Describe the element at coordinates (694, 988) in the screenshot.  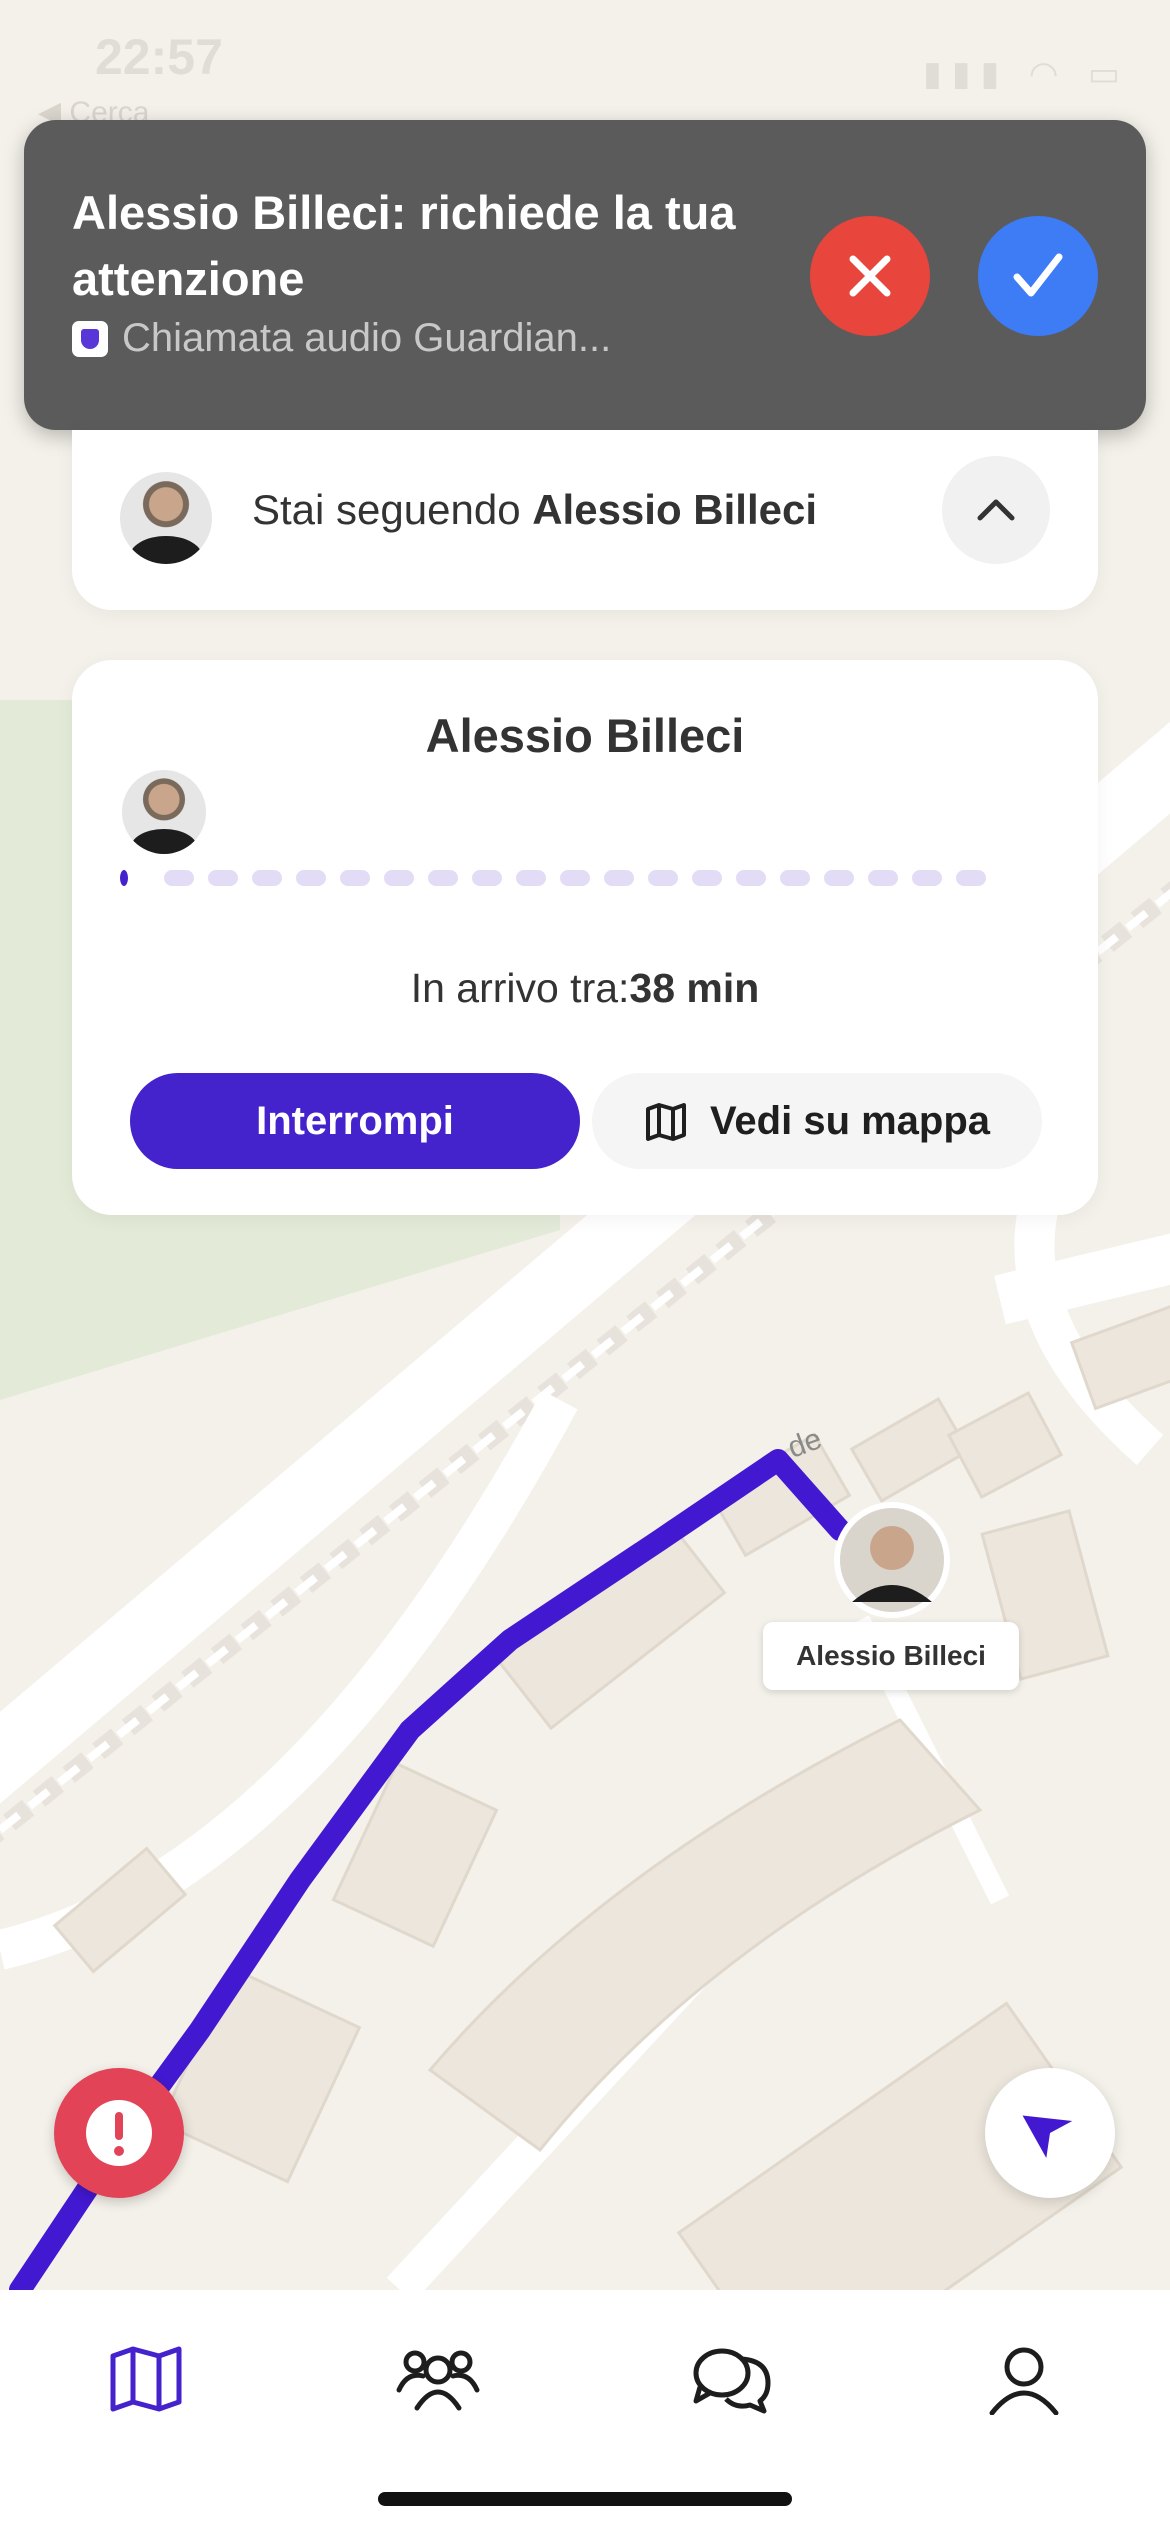
I see `eta-value: 38 min` at that location.